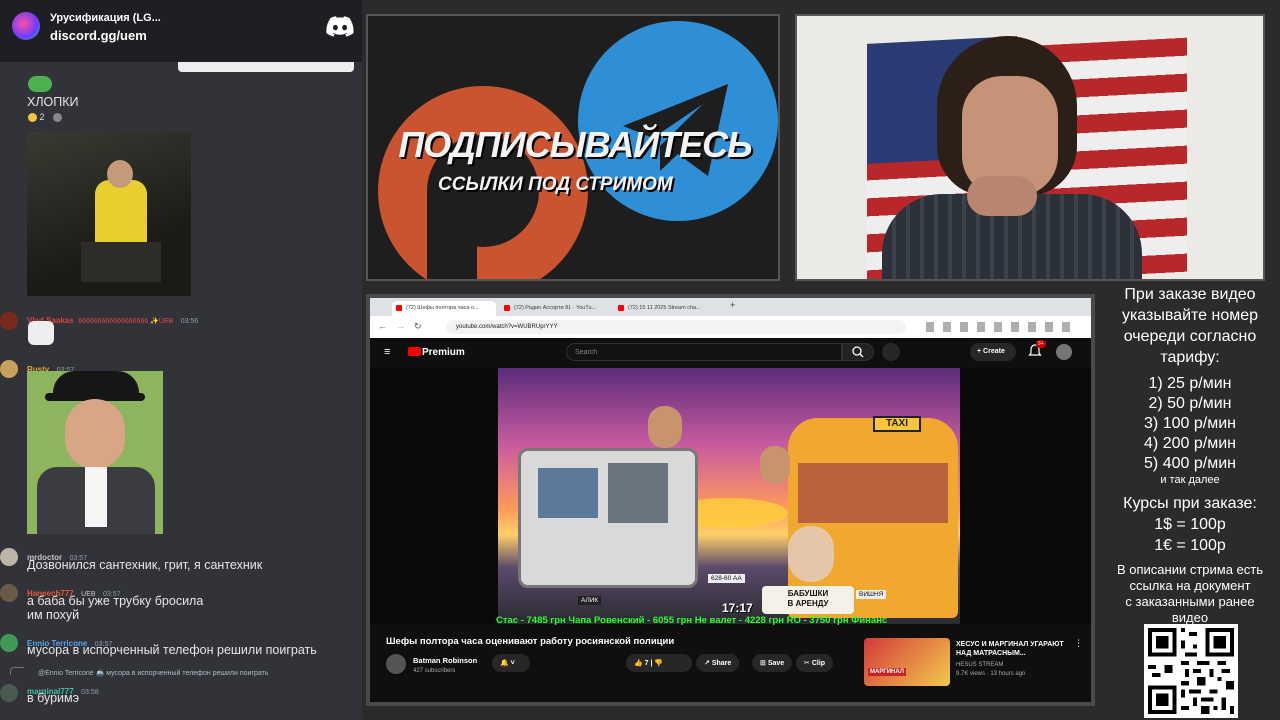  I want to click on rates-header: Курсы при заказе:, so click(1190, 503).